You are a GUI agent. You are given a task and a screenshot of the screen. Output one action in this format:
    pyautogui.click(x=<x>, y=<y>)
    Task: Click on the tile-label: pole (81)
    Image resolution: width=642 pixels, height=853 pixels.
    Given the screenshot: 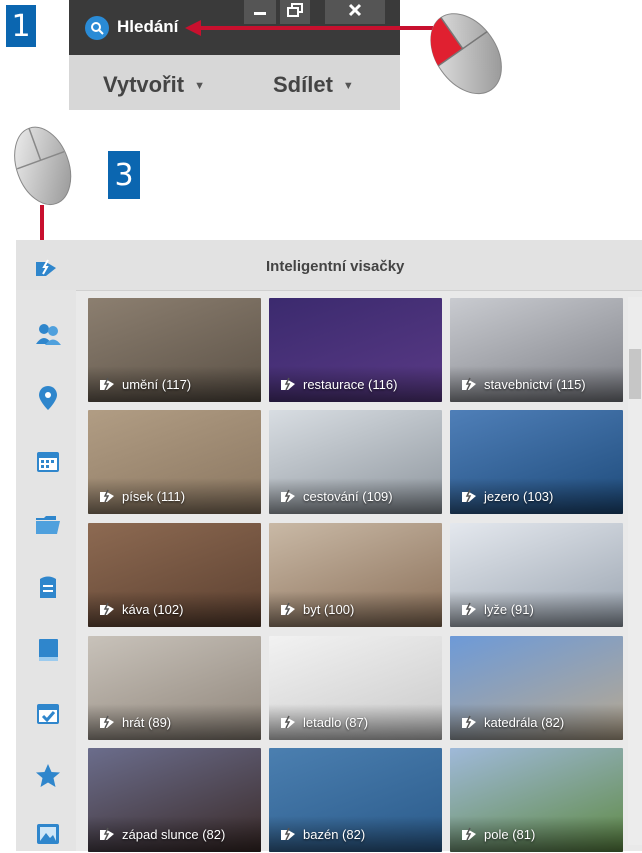 What is the action you would take?
    pyautogui.click(x=510, y=834)
    